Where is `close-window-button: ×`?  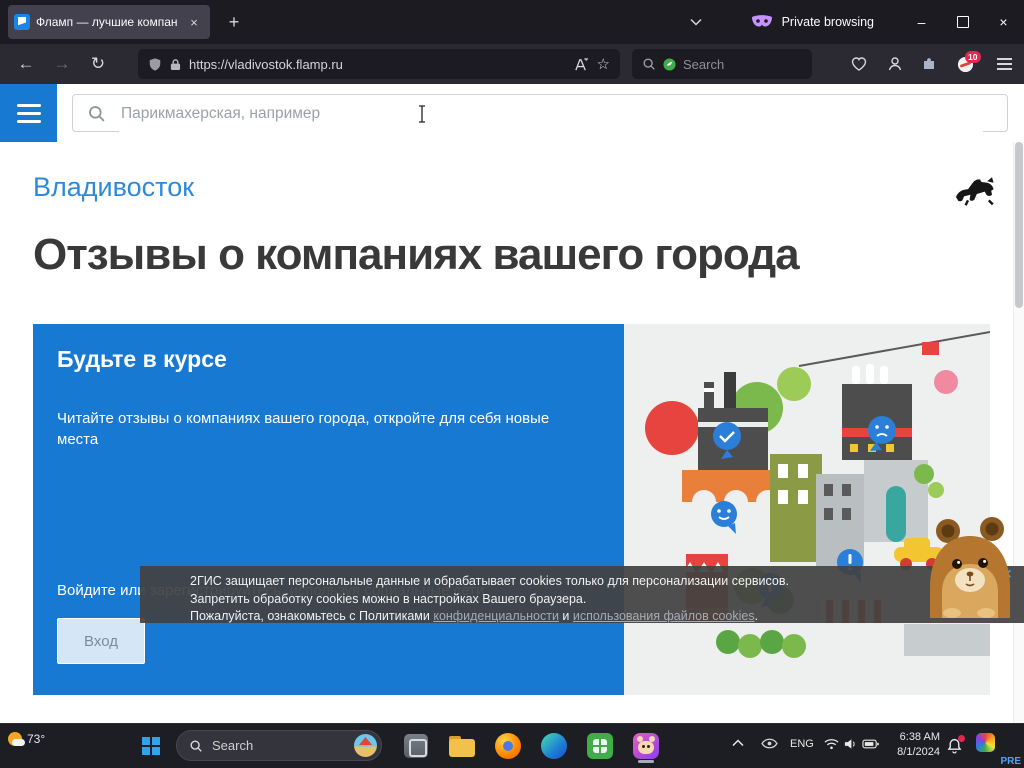 close-window-button: × is located at coordinates (1003, 22).